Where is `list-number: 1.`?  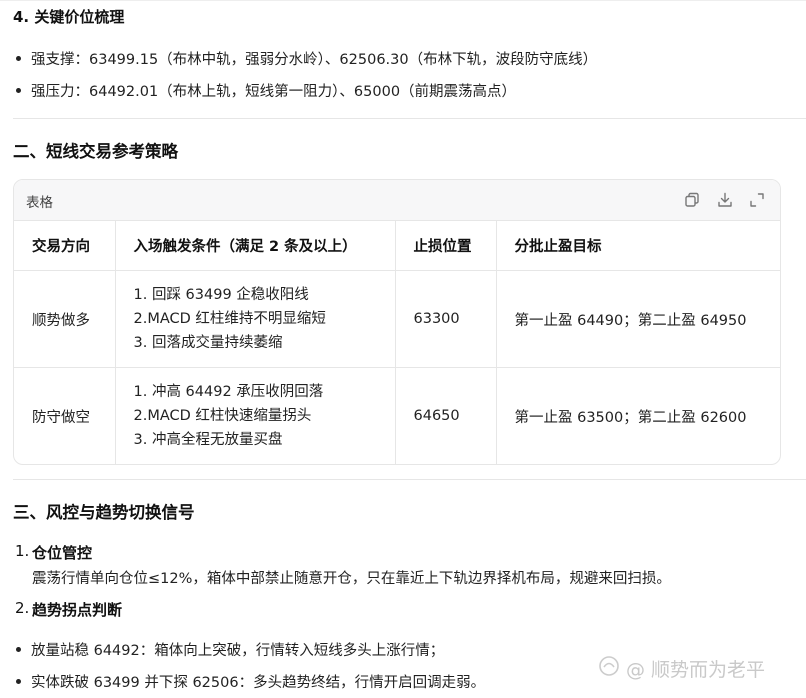 list-number: 1. is located at coordinates (22, 551).